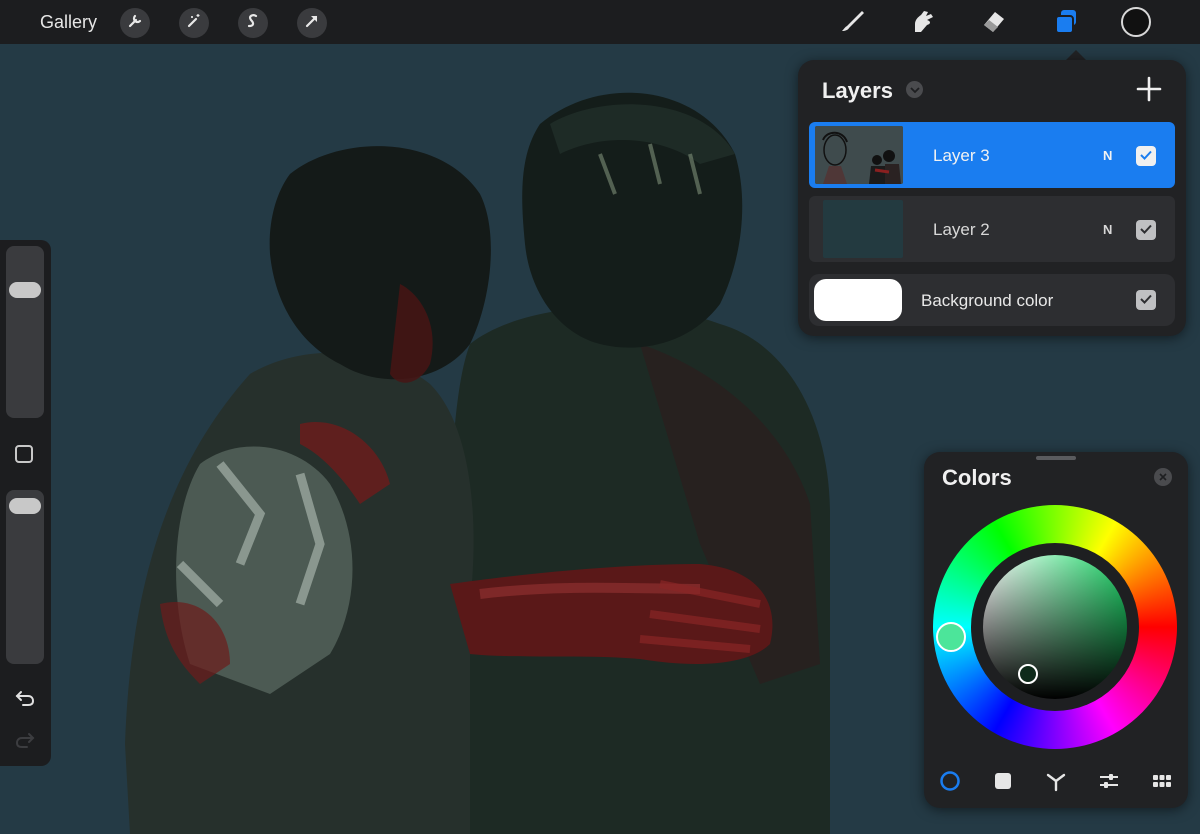  What do you see at coordinates (992, 155) in the screenshot?
I see `layer-row: Layer 3 N` at bounding box center [992, 155].